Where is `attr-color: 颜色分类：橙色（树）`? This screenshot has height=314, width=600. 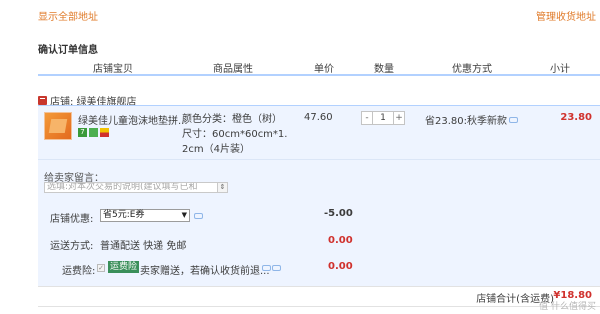
attr-color: 颜色分类：橙色（树） is located at coordinates (232, 119).